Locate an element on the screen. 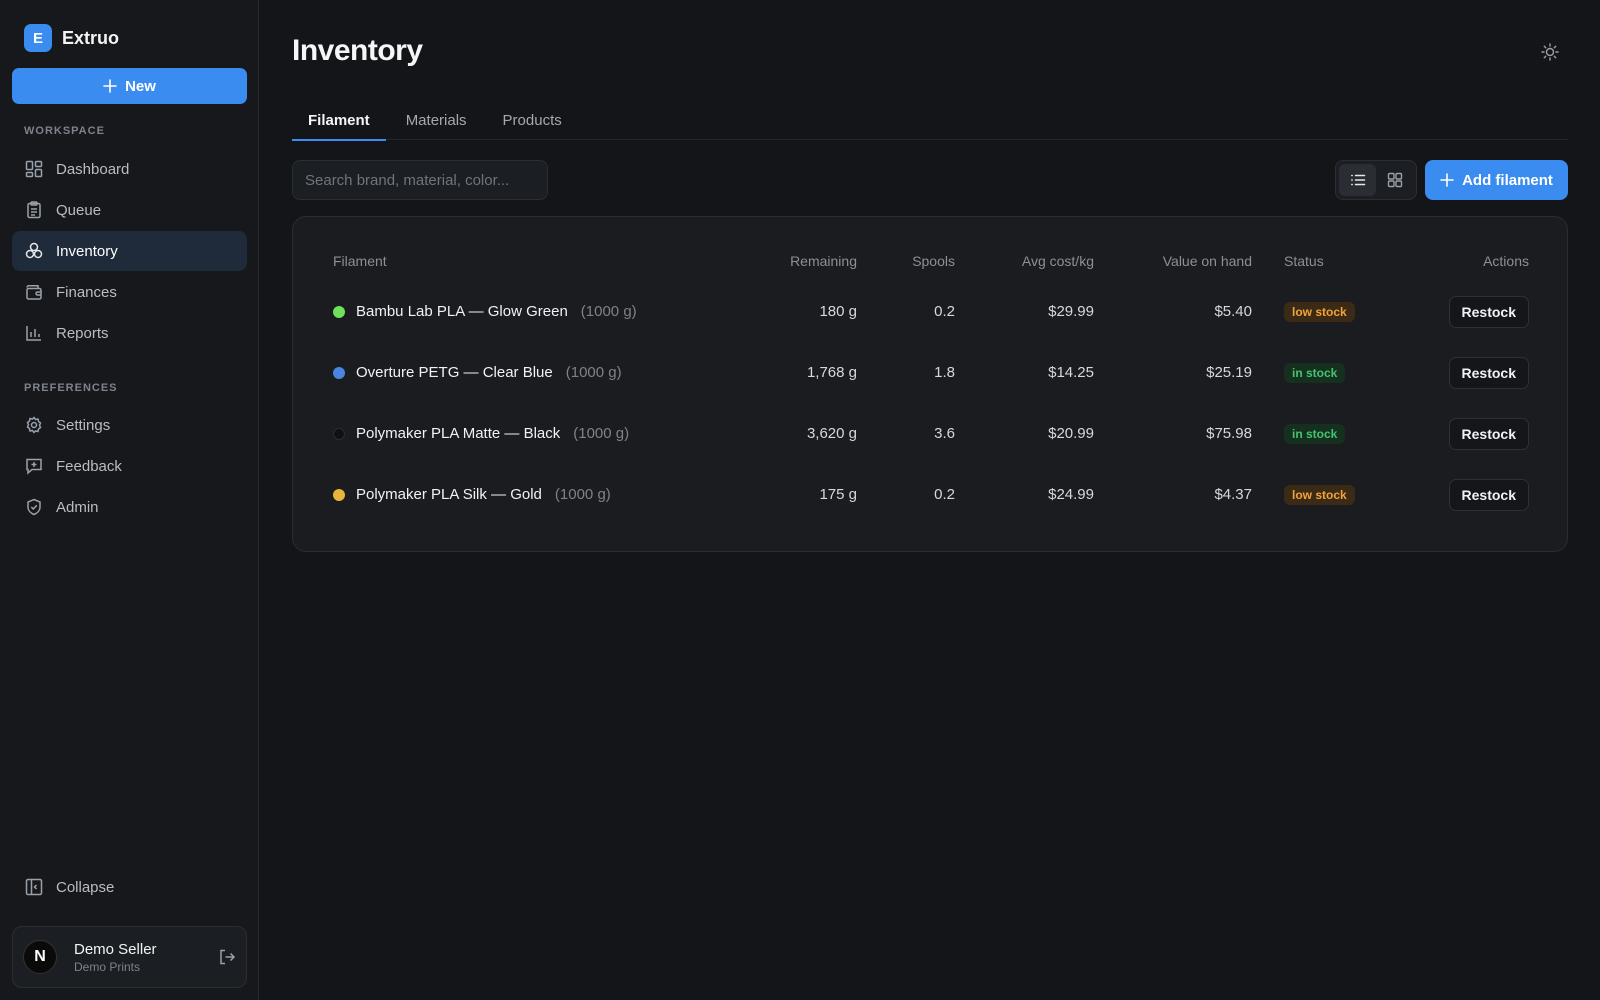 This screenshot has width=1600, height=1000. filament-cell: Overture PETG — Clear Blue (1000 g) is located at coordinates (532, 372).